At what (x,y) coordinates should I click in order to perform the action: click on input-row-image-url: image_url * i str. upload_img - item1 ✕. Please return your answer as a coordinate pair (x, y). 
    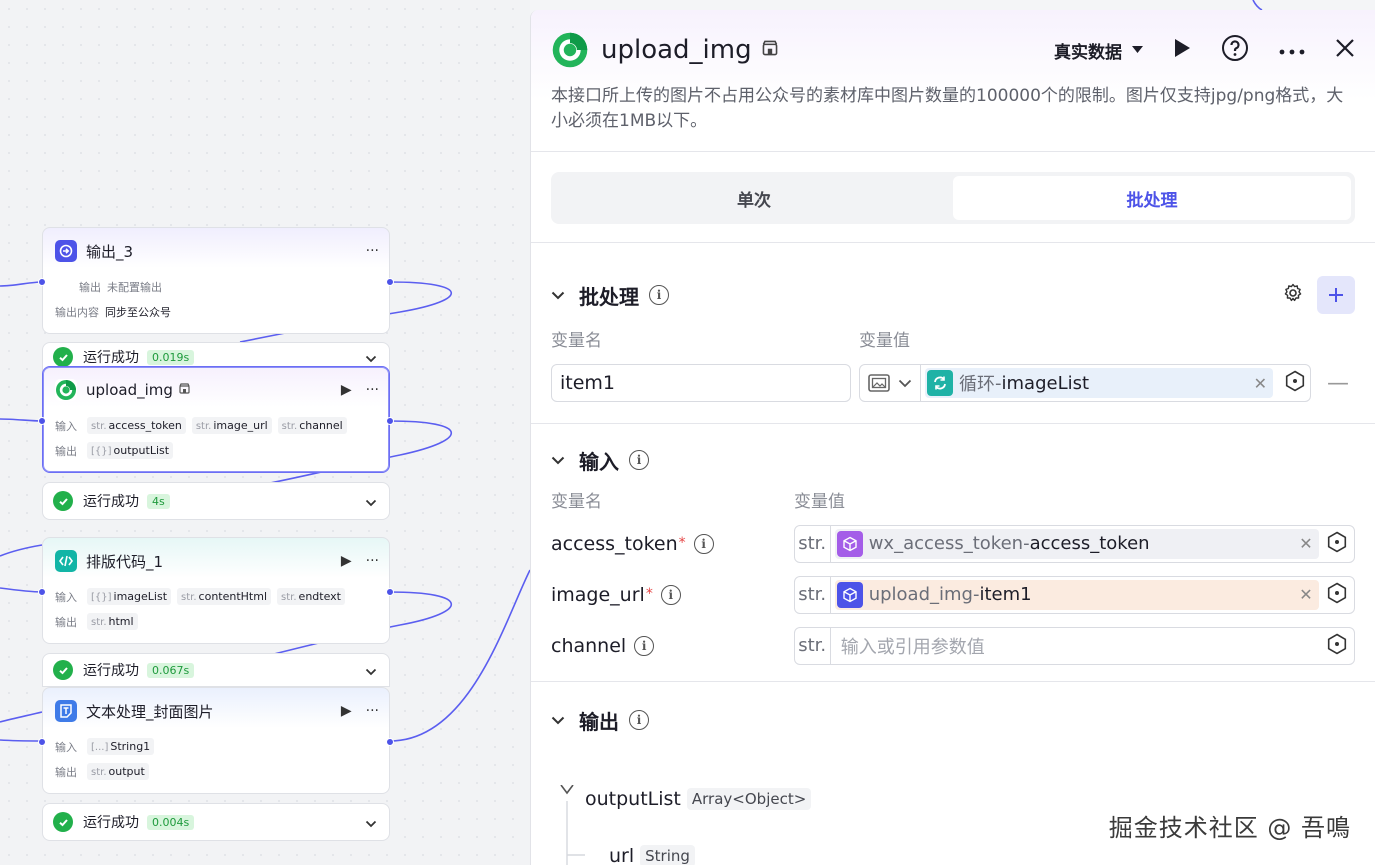
    Looking at the image, I should click on (953, 594).